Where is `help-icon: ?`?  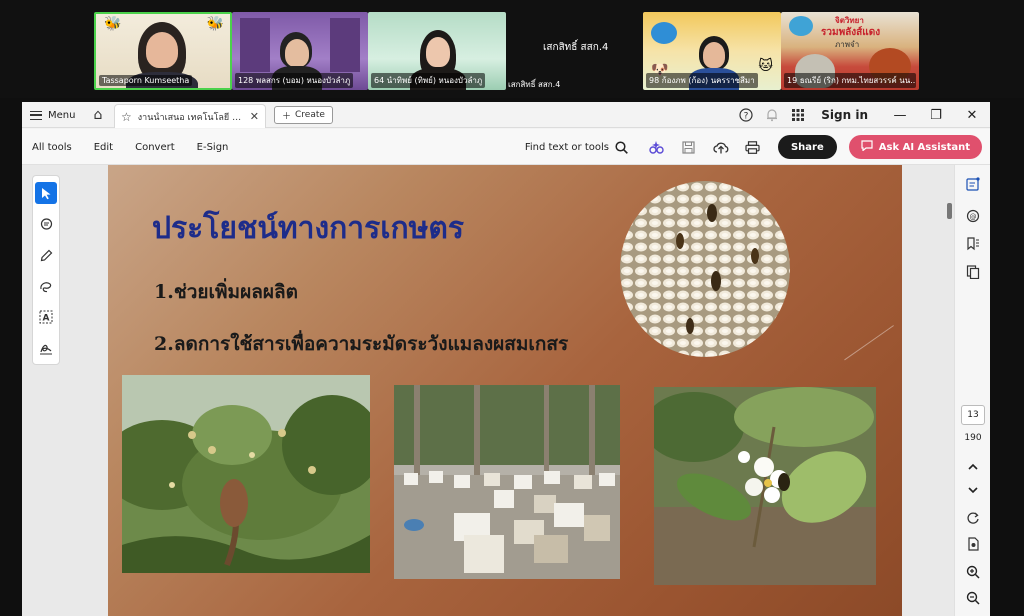 help-icon: ? is located at coordinates (746, 115).